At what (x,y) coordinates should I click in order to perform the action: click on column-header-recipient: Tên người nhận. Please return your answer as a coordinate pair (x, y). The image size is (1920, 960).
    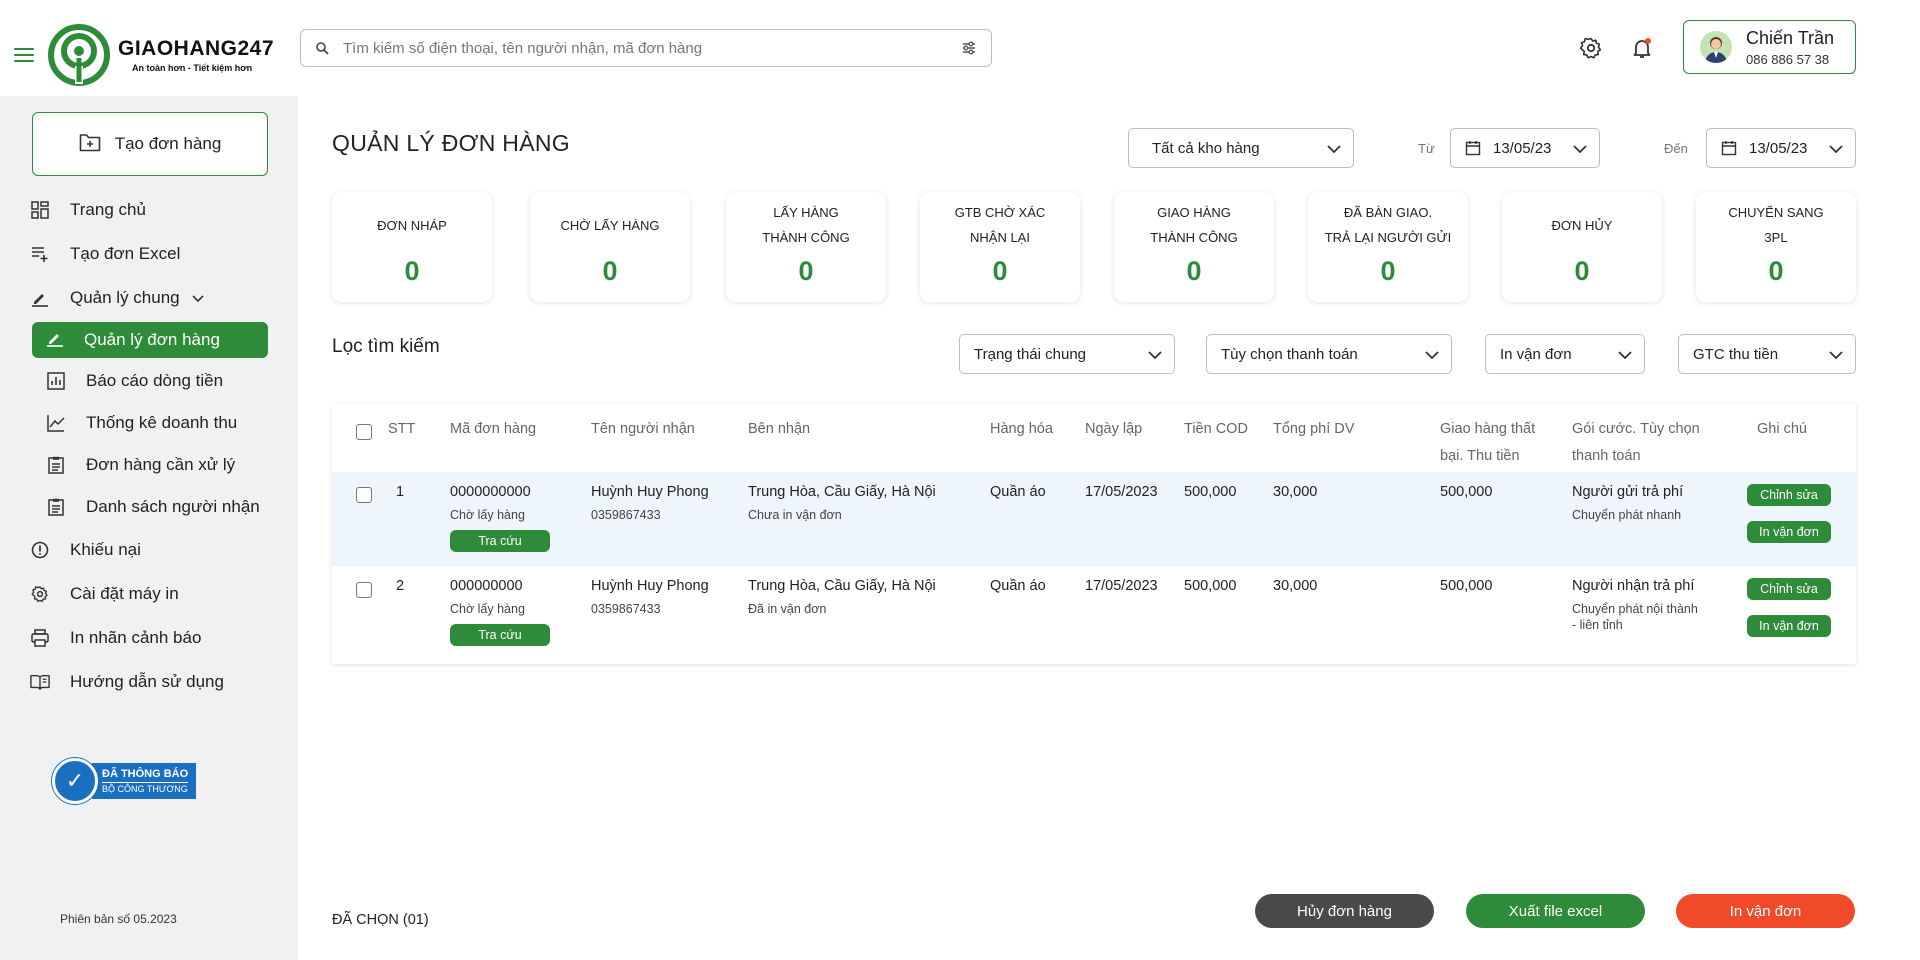
    Looking at the image, I should click on (643, 429).